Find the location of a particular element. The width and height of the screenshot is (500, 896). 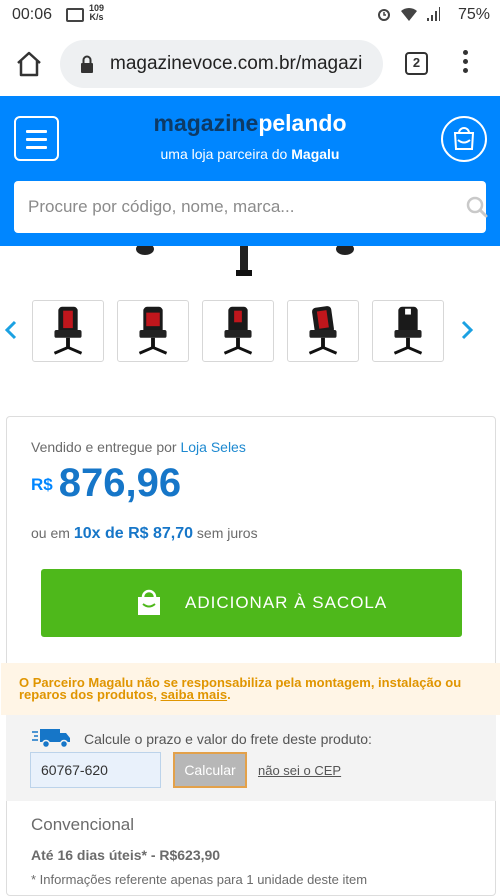

shipping-method-title: Convencional is located at coordinates (83, 824).